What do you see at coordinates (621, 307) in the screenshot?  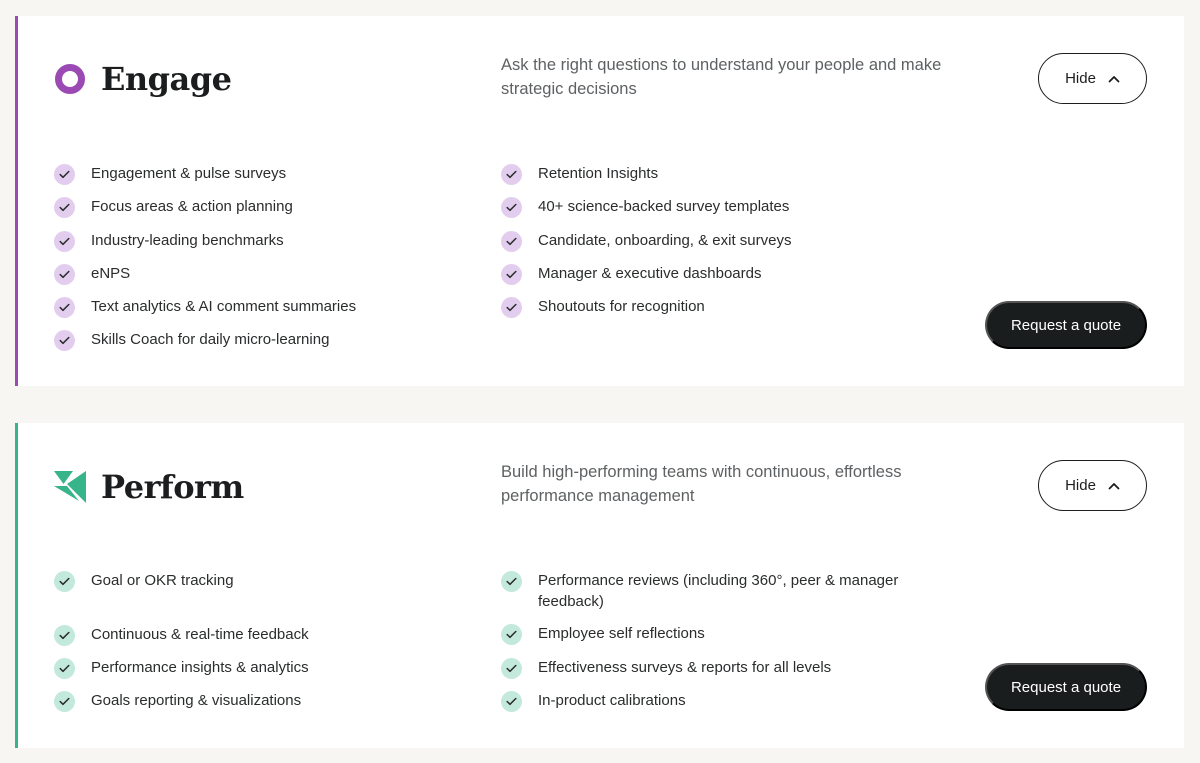 I see `feature-label: Shoutouts for recognition` at bounding box center [621, 307].